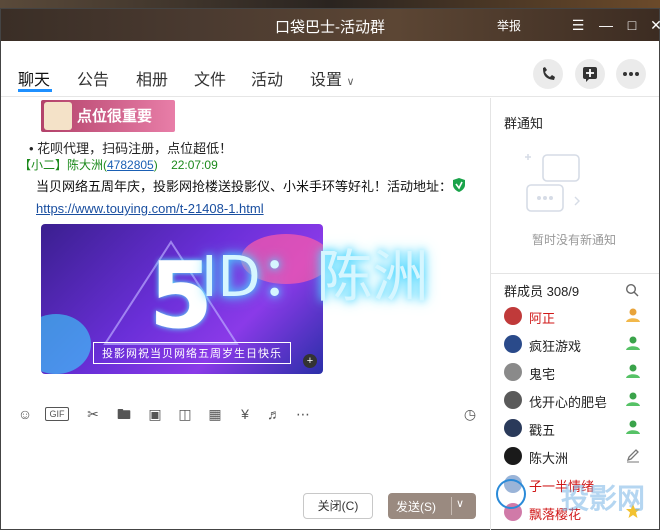 The height and width of the screenshot is (530, 660). I want to click on phone-call-button, so click(548, 74).